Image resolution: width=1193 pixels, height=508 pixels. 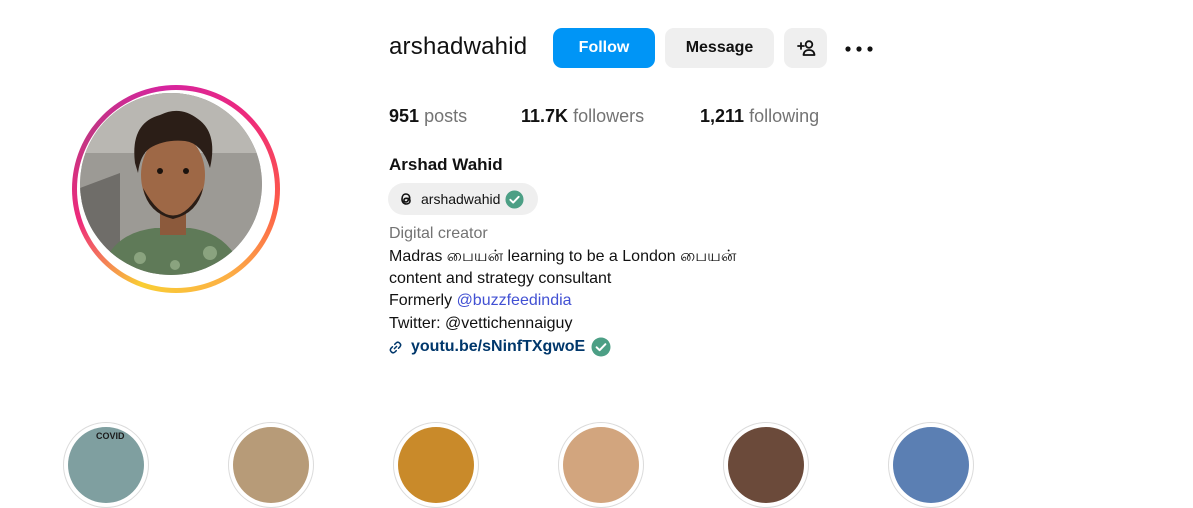 I want to click on more-options-button, so click(x=857, y=48).